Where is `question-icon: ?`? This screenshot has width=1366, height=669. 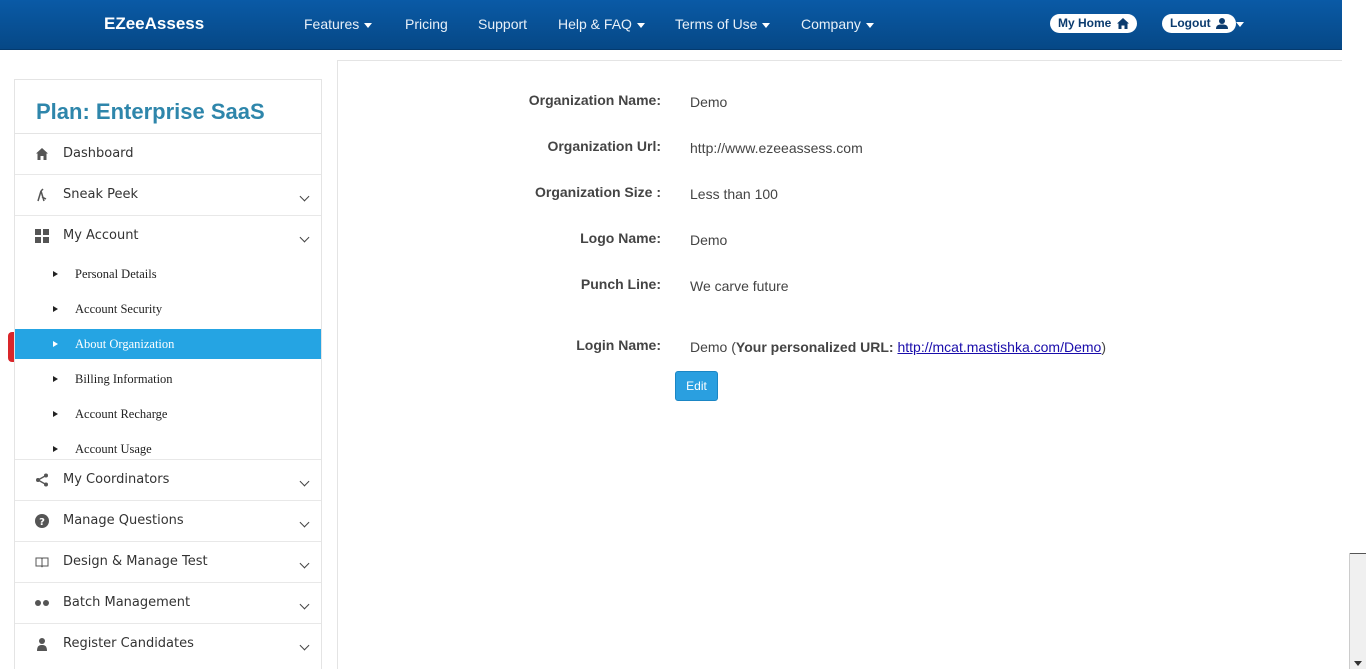 question-icon: ? is located at coordinates (42, 521).